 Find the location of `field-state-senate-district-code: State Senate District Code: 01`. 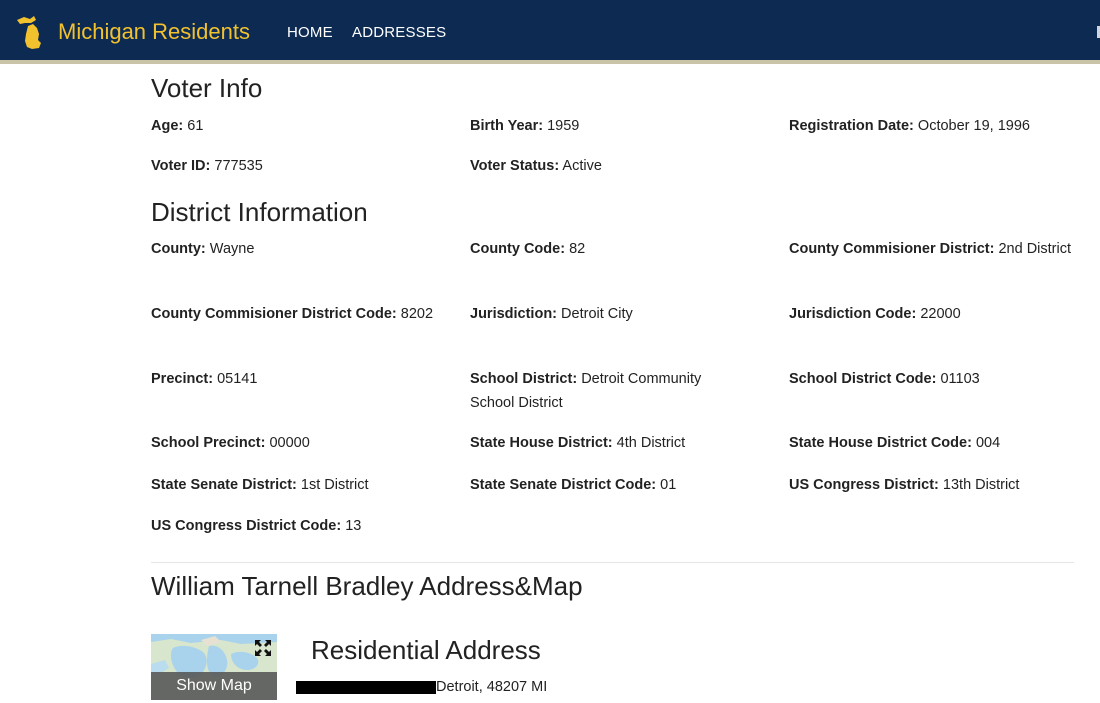

field-state-senate-district-code: State Senate District Code: 01 is located at coordinates (615, 485).